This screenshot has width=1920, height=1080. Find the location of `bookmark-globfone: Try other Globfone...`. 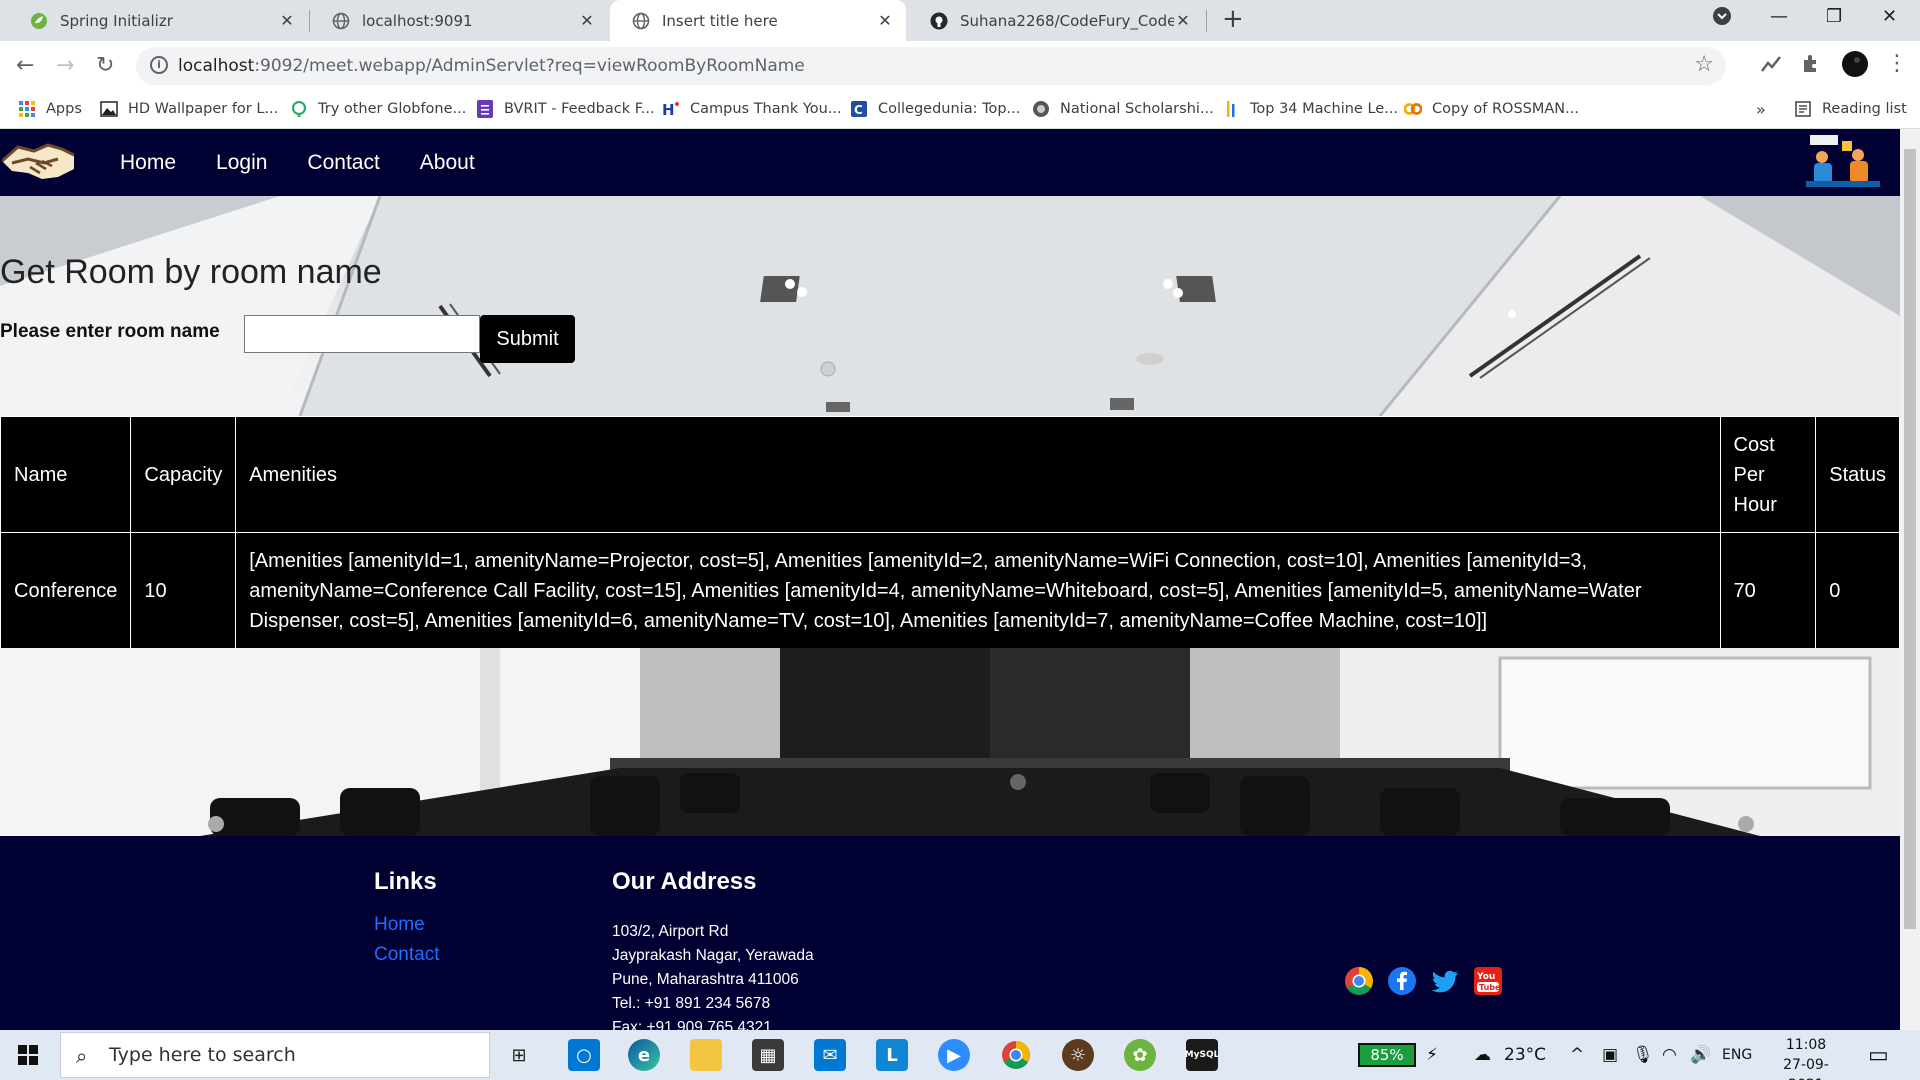

bookmark-globfone: Try other Globfone... is located at coordinates (378, 109).